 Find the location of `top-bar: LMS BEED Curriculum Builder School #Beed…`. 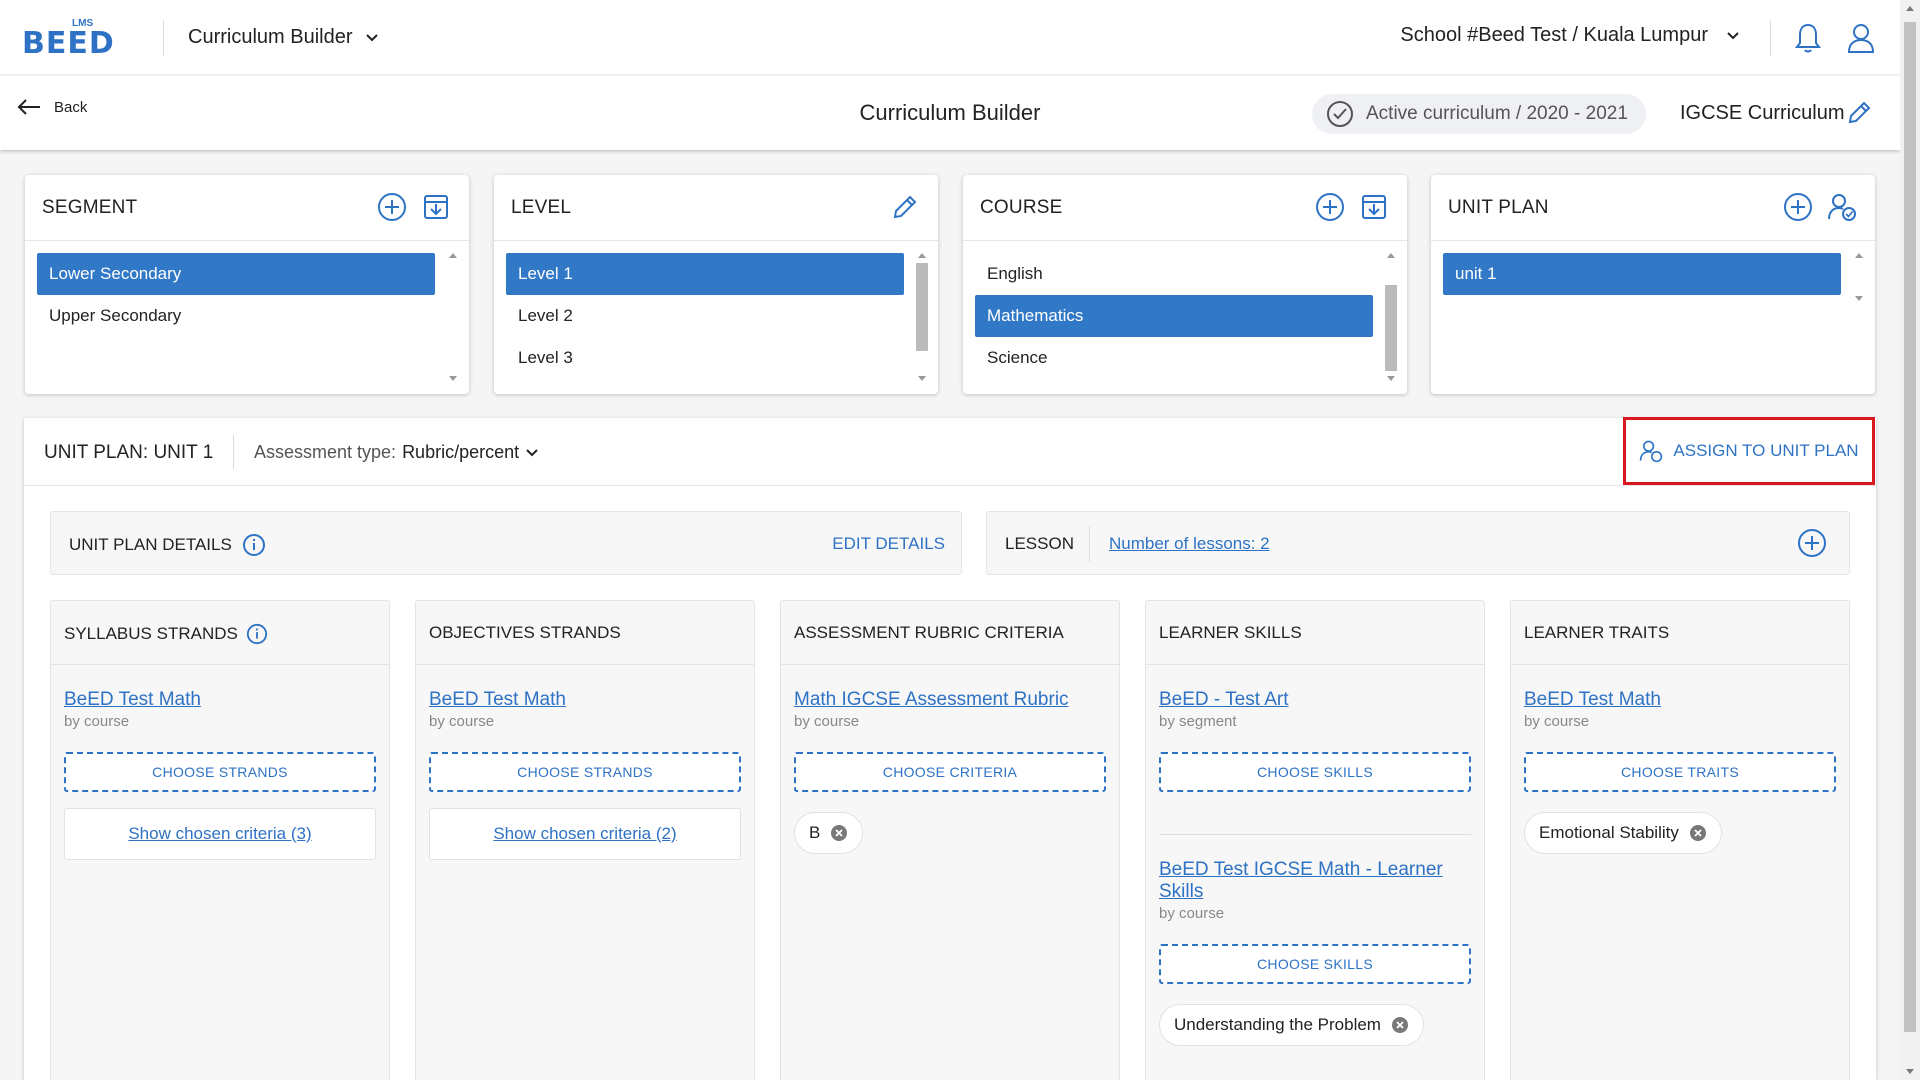

top-bar: LMS BEED Curriculum Builder School #Beed… is located at coordinates (950, 37).